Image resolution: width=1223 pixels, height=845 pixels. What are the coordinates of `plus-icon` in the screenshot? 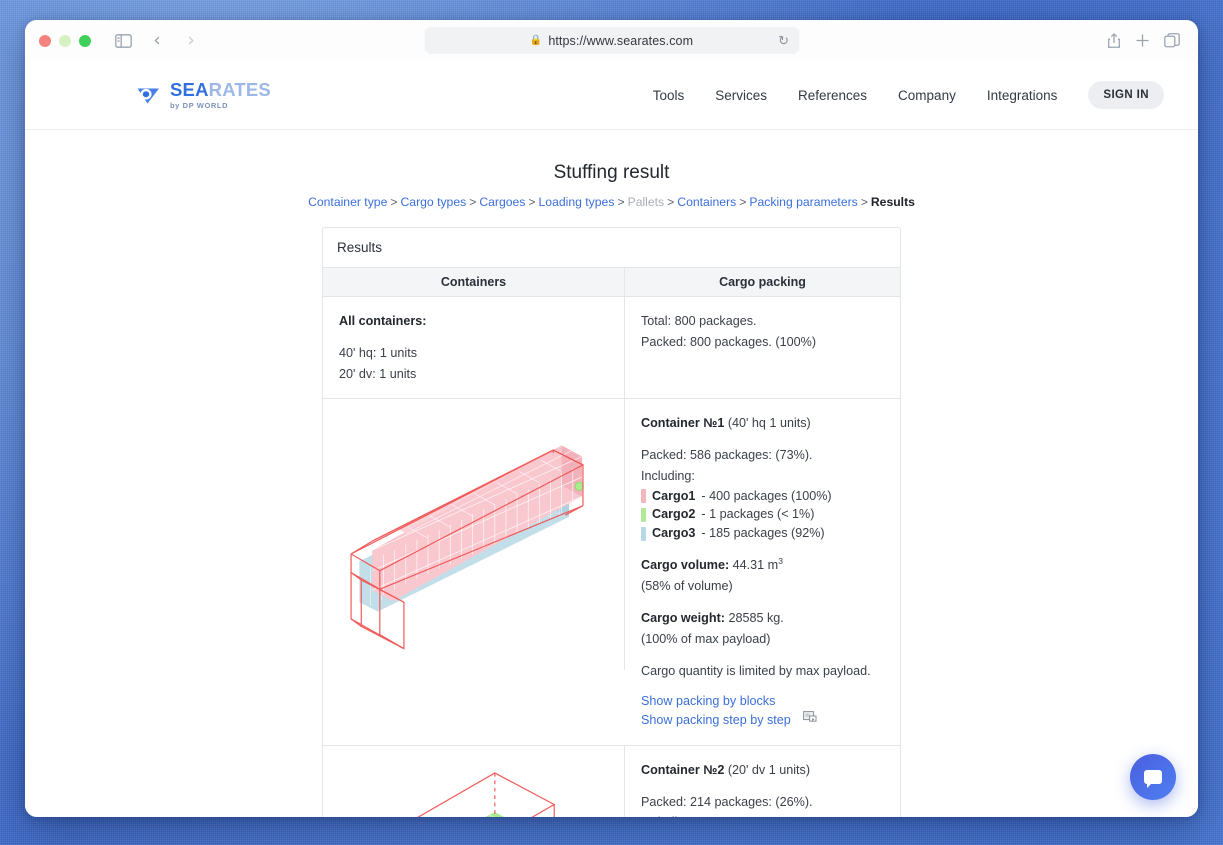 It's located at (1142, 40).